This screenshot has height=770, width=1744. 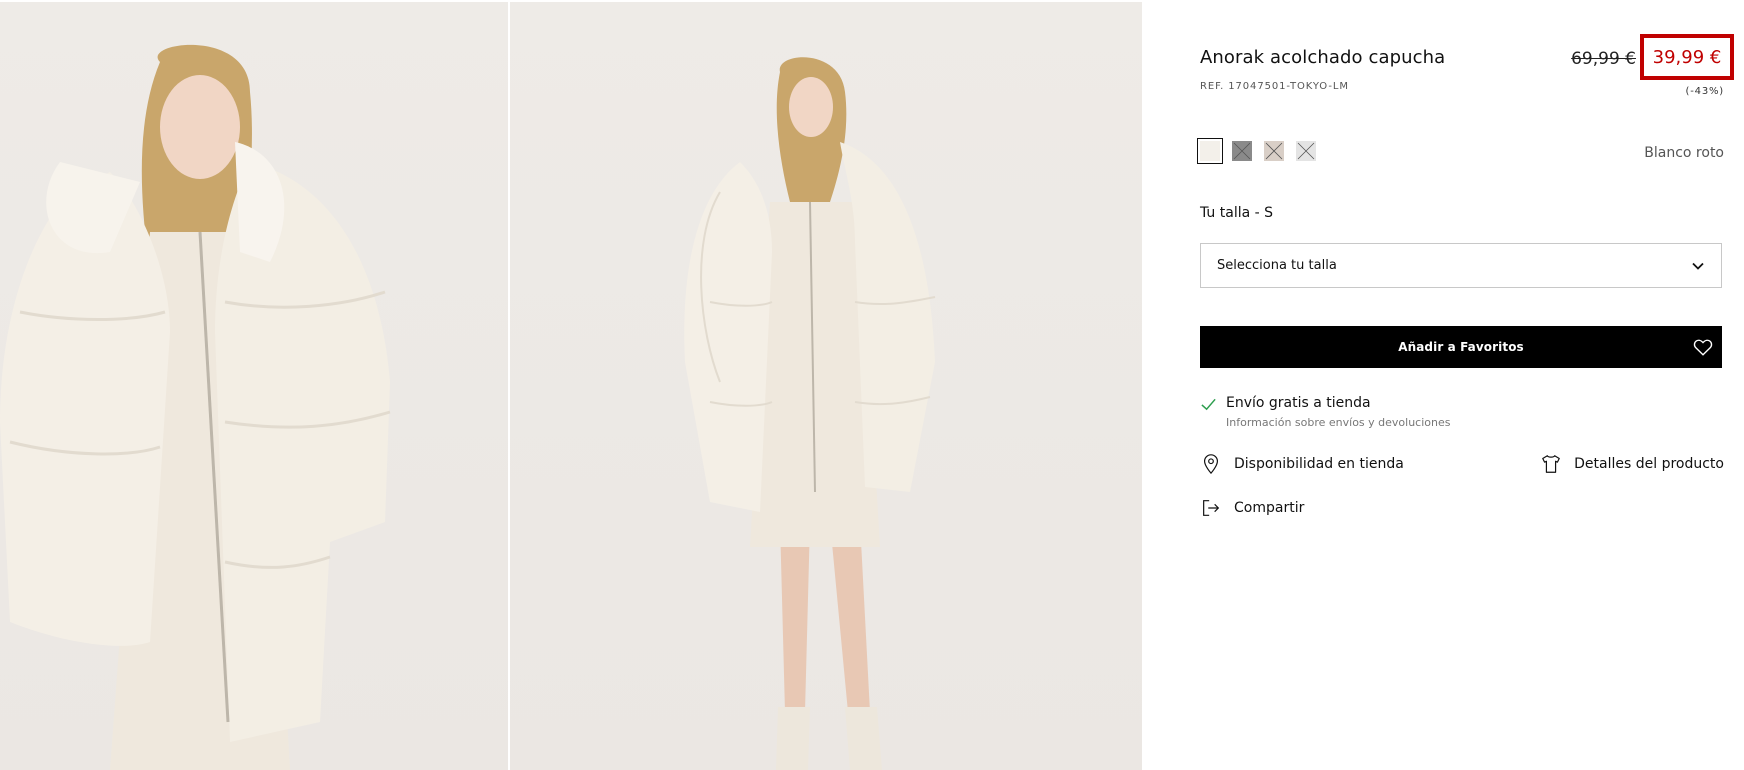 What do you see at coordinates (1603, 59) in the screenshot?
I see `original-price: 69,99 €` at bounding box center [1603, 59].